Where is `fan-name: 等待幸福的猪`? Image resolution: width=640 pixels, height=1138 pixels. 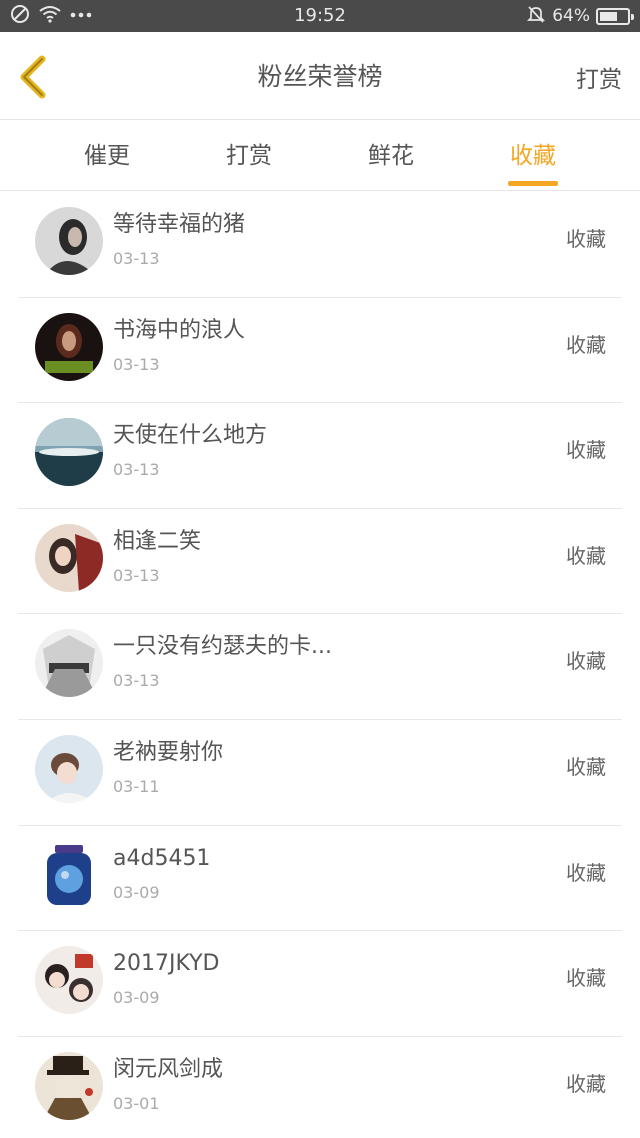 fan-name: 等待幸福的猪 is located at coordinates (179, 224).